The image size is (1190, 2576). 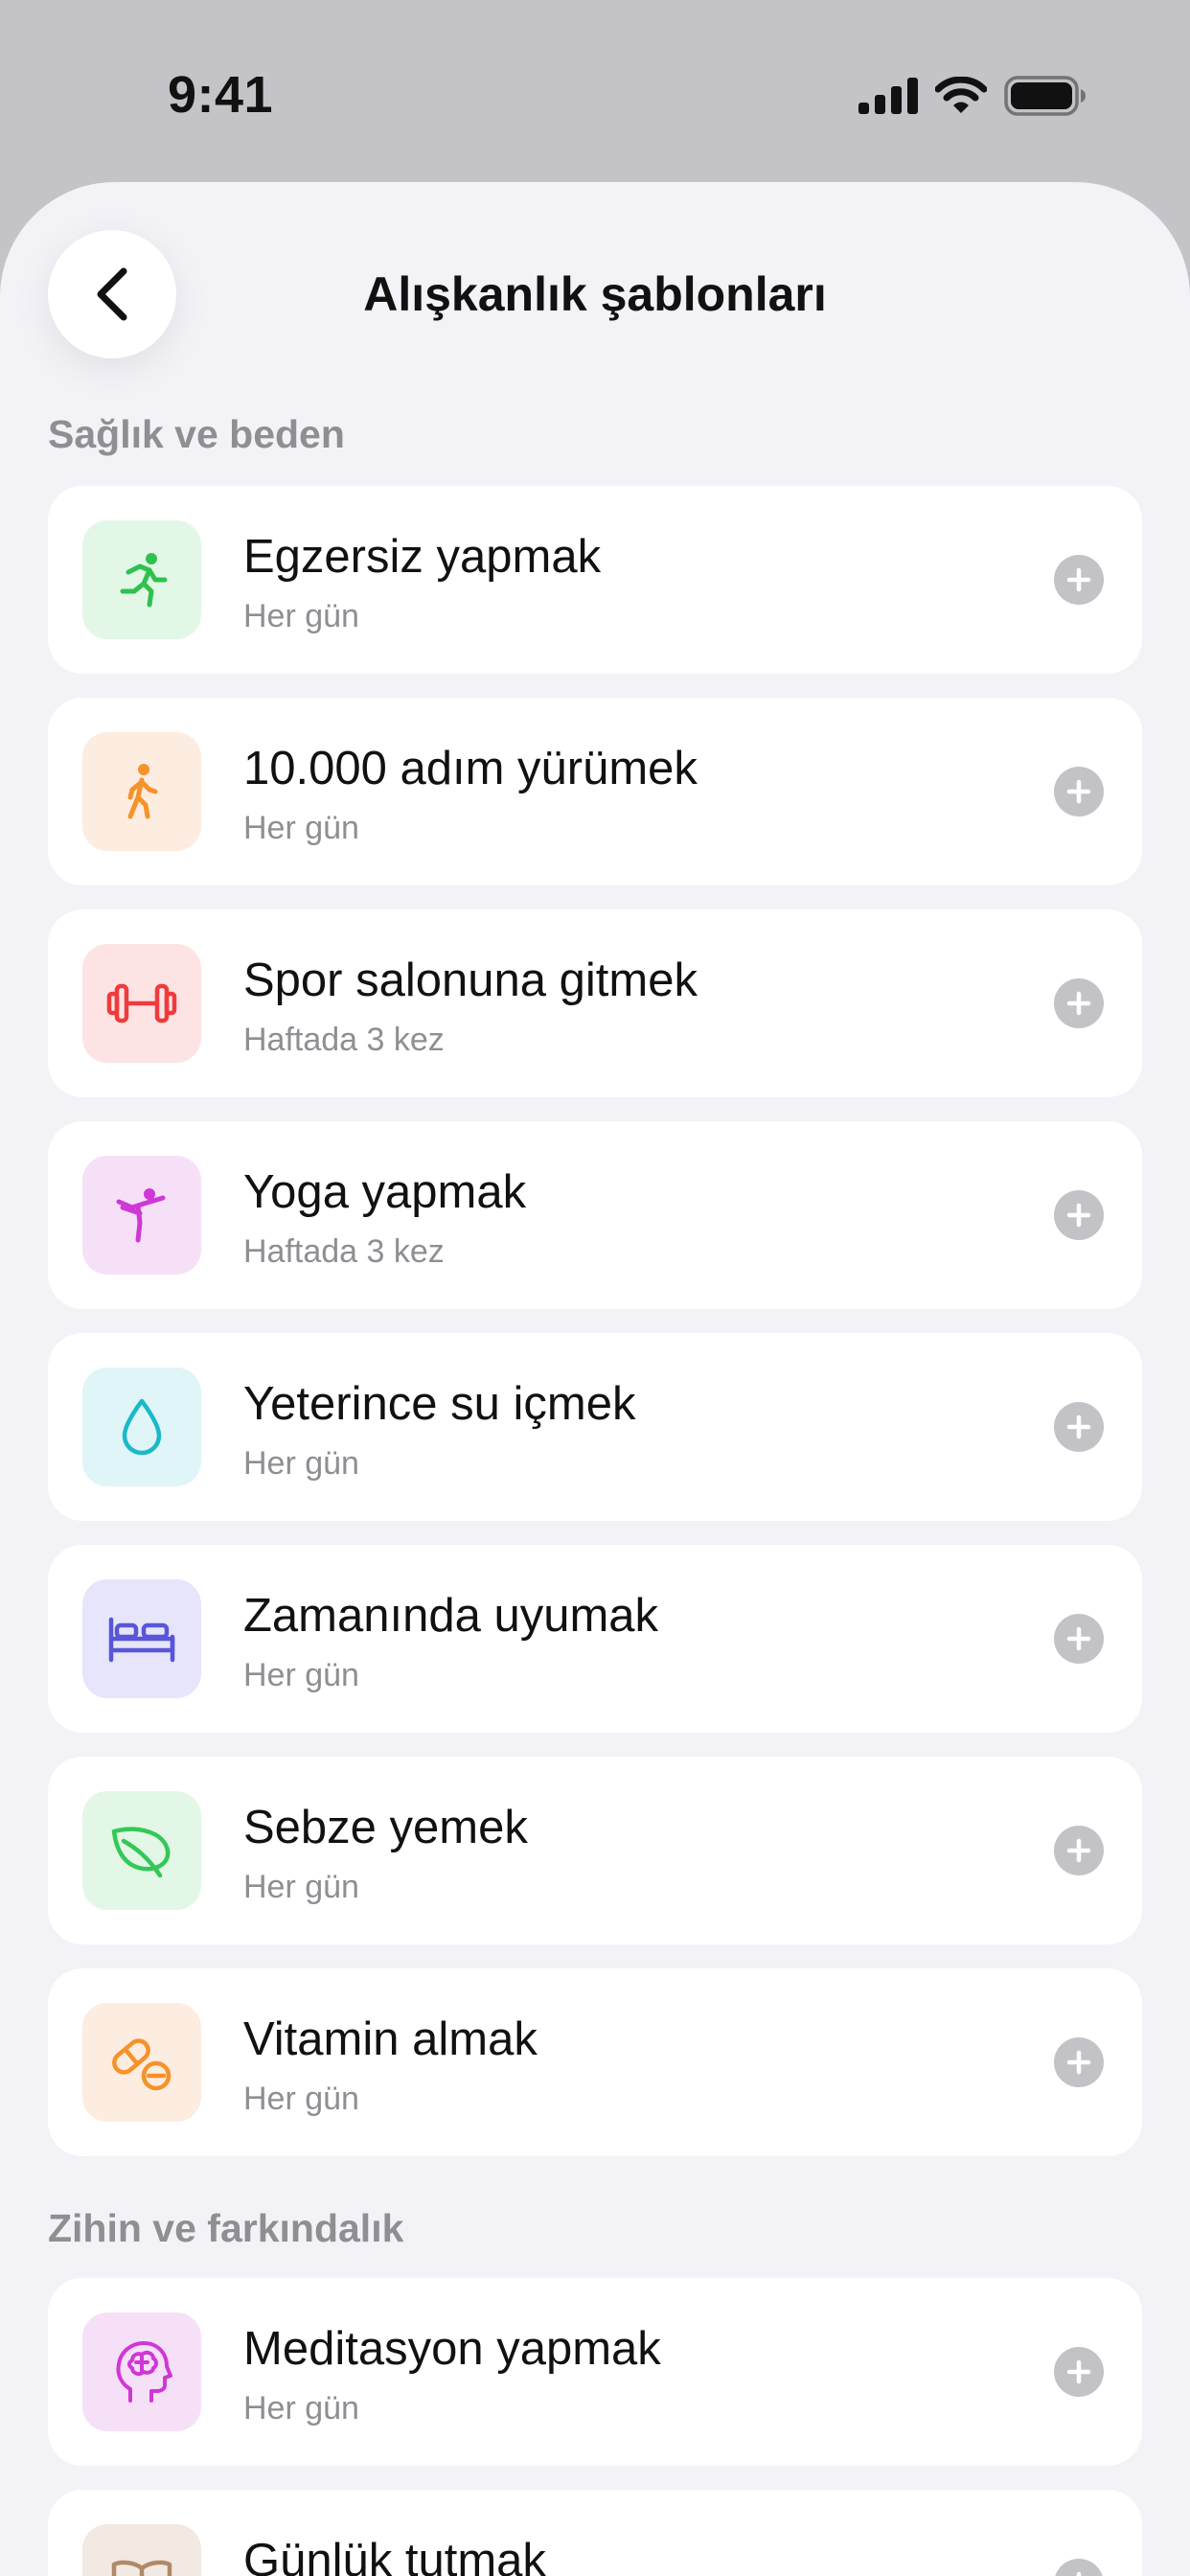 What do you see at coordinates (385, 1192) in the screenshot?
I see `habit-title: Yoga yapmak` at bounding box center [385, 1192].